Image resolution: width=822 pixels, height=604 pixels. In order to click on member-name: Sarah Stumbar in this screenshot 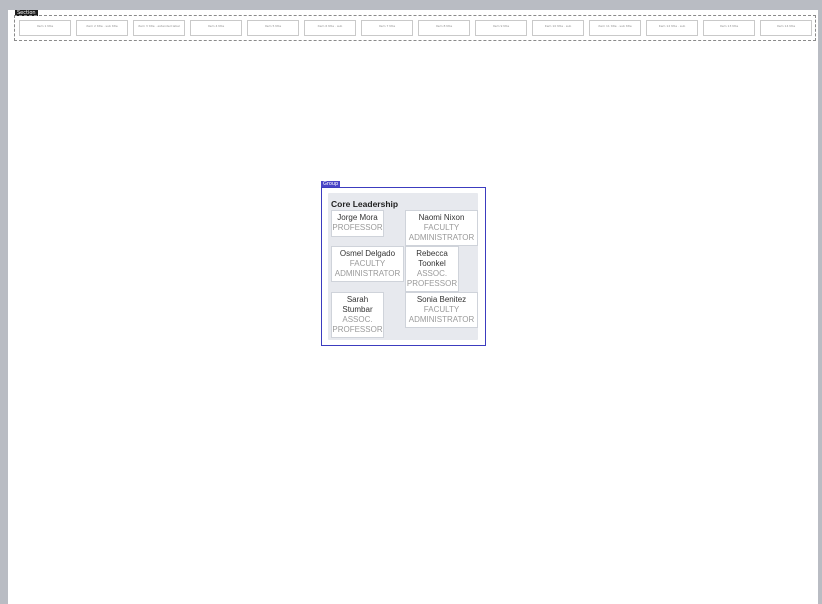, I will do `click(357, 304)`.